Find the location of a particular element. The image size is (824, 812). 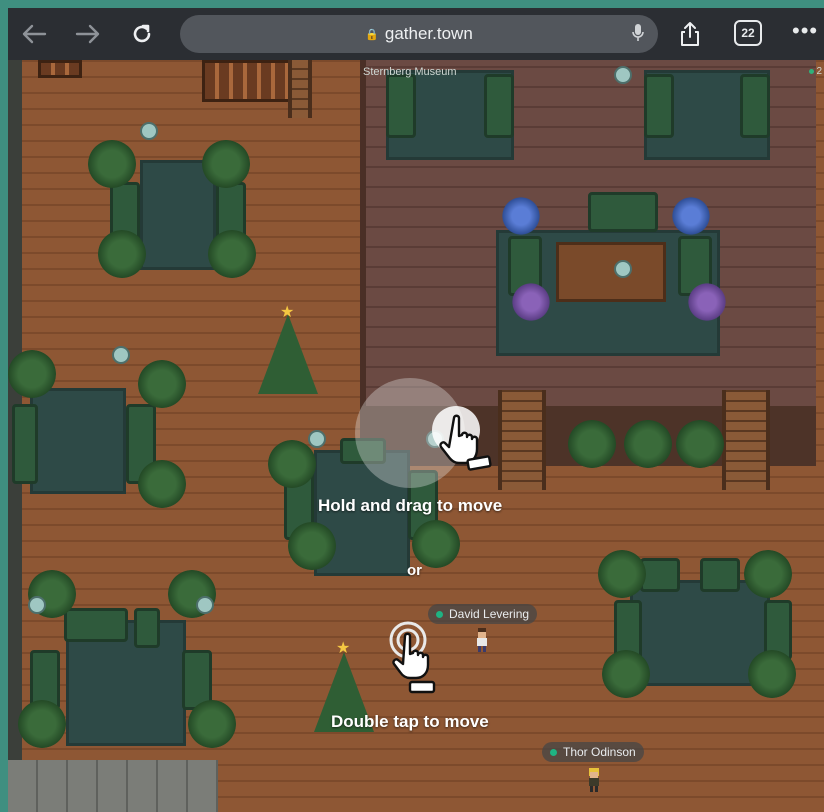

chair is located at coordinates (147, 628).